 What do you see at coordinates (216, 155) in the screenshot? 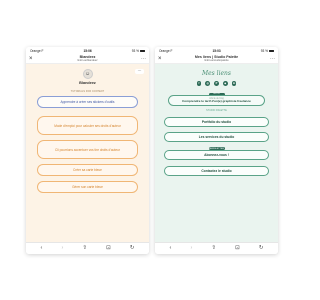
I see `subscribe-button: Abonnez-vous !` at bounding box center [216, 155].